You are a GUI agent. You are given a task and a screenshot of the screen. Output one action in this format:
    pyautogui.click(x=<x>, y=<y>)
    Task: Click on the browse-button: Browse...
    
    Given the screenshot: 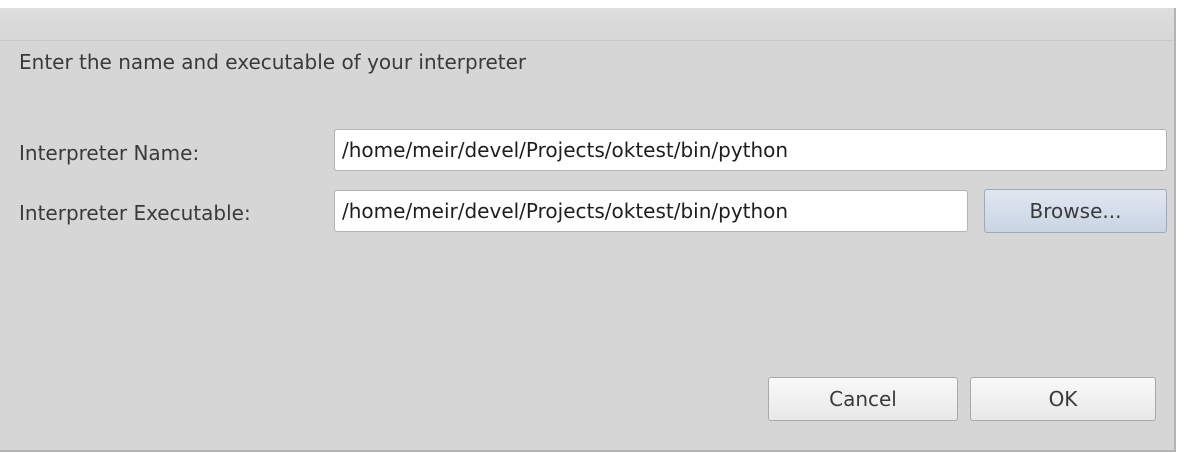 What is the action you would take?
    pyautogui.click(x=1075, y=211)
    